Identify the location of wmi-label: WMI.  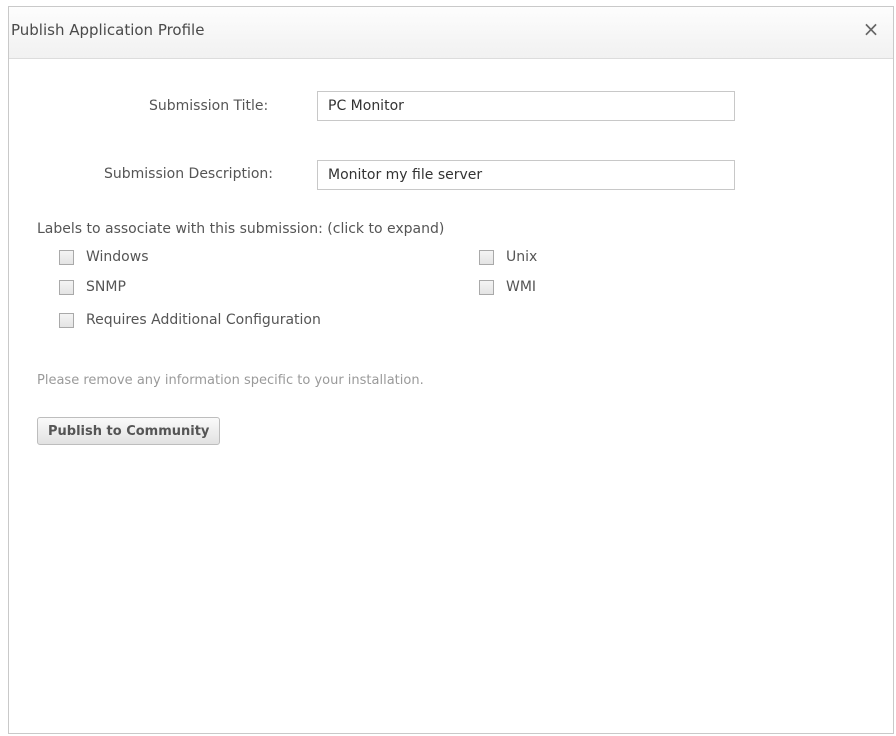
(521, 287).